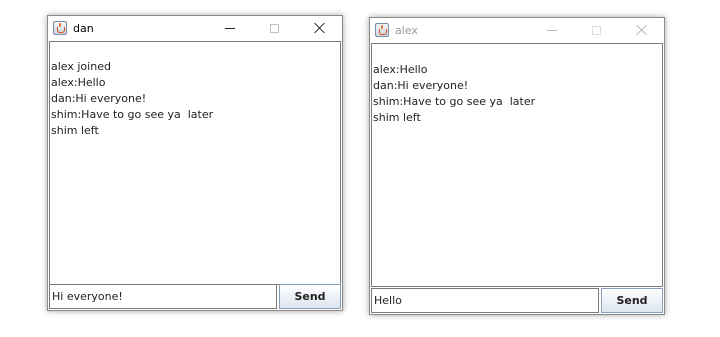 This screenshot has width=720, height=337. What do you see at coordinates (81, 66) in the screenshot?
I see `chat-message: alex joined` at bounding box center [81, 66].